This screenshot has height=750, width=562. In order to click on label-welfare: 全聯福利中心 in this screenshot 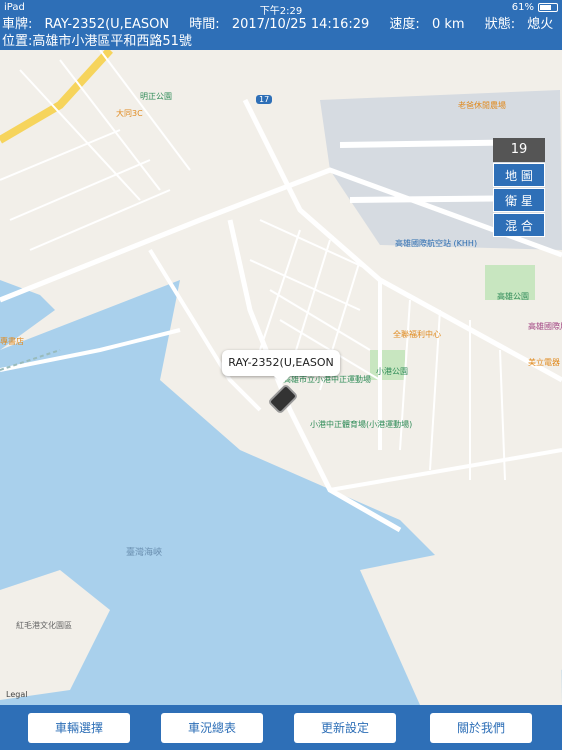, I will do `click(417, 334)`.